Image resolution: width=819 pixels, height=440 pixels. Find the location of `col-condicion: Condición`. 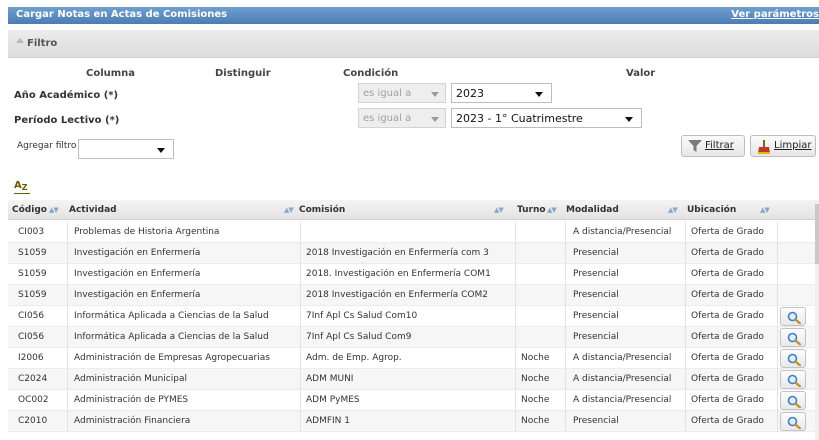

col-condicion: Condición is located at coordinates (371, 73).